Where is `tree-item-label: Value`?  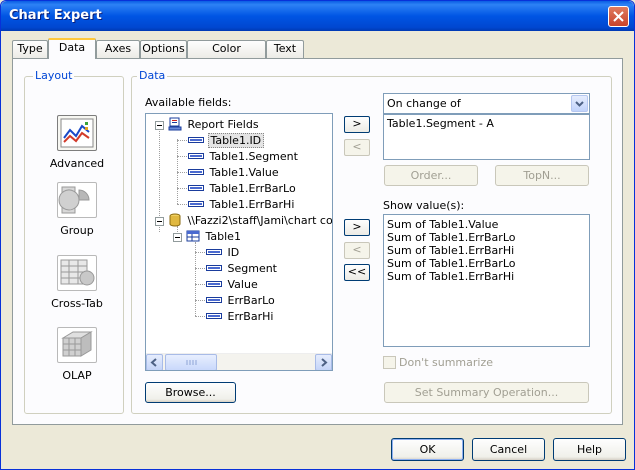 tree-item-label: Value is located at coordinates (242, 284).